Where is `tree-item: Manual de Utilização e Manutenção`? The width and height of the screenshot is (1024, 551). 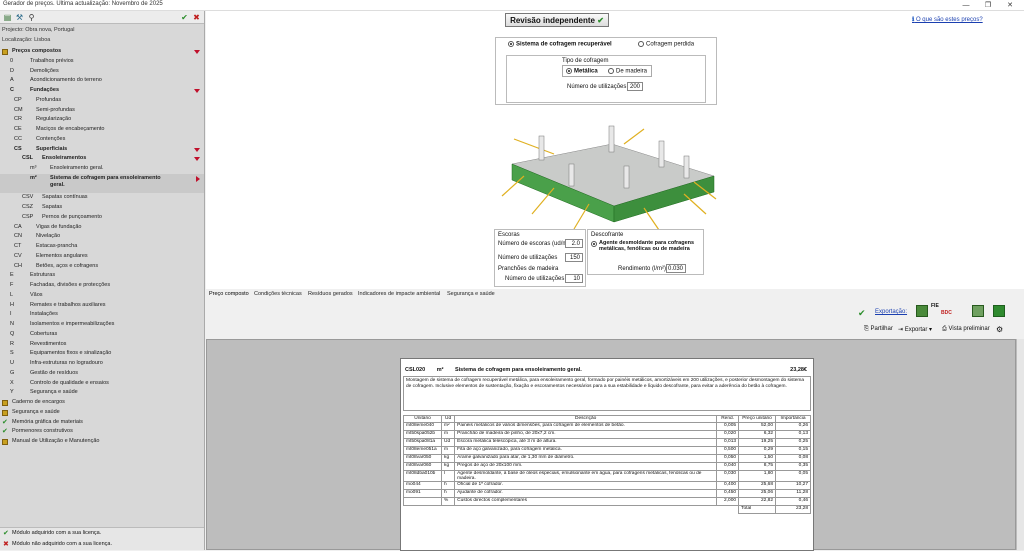
tree-item: Manual de Utilização e Manutenção is located at coordinates (102, 442).